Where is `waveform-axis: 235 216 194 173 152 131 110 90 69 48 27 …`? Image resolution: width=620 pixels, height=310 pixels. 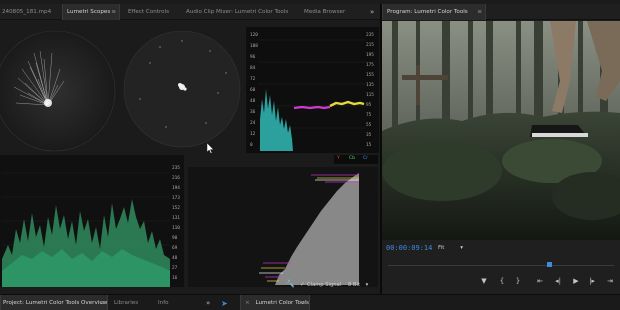
waveform-axis: 235 216 194 173 152 131 110 90 69 48 27 … is located at coordinates (177, 225).